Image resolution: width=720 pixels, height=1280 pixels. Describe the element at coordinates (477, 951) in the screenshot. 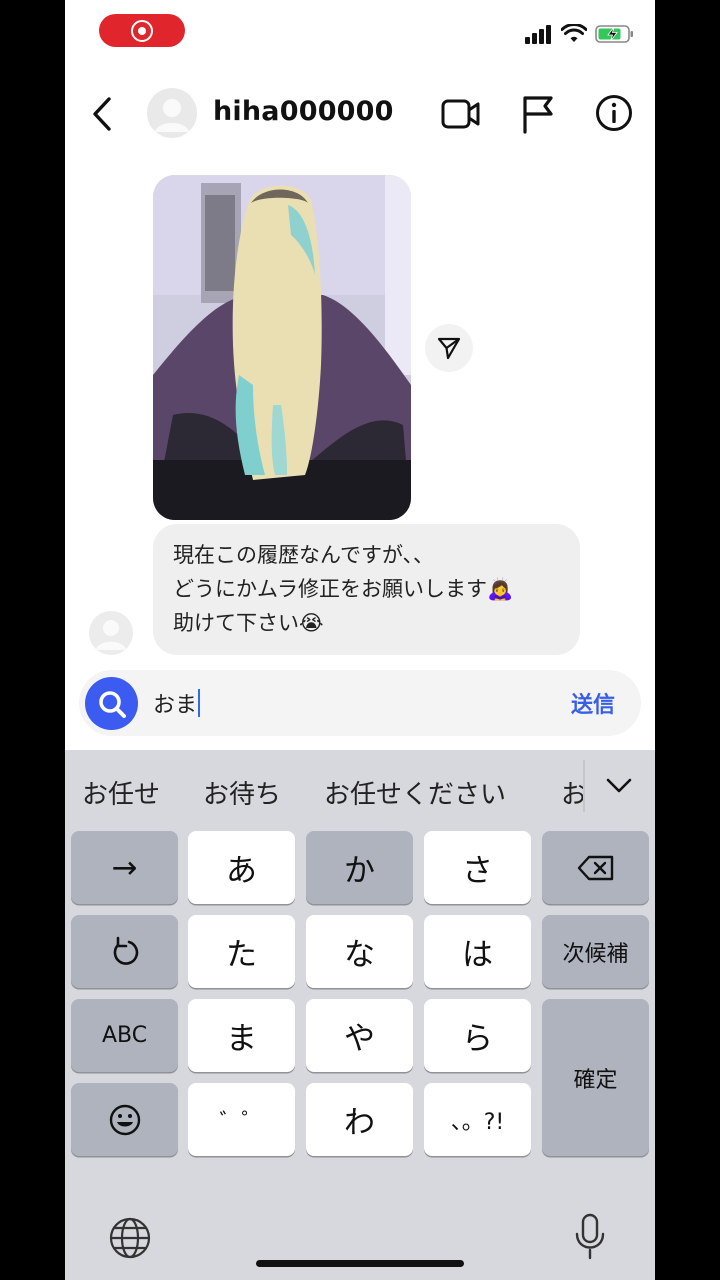

I see `key-ha: は` at that location.